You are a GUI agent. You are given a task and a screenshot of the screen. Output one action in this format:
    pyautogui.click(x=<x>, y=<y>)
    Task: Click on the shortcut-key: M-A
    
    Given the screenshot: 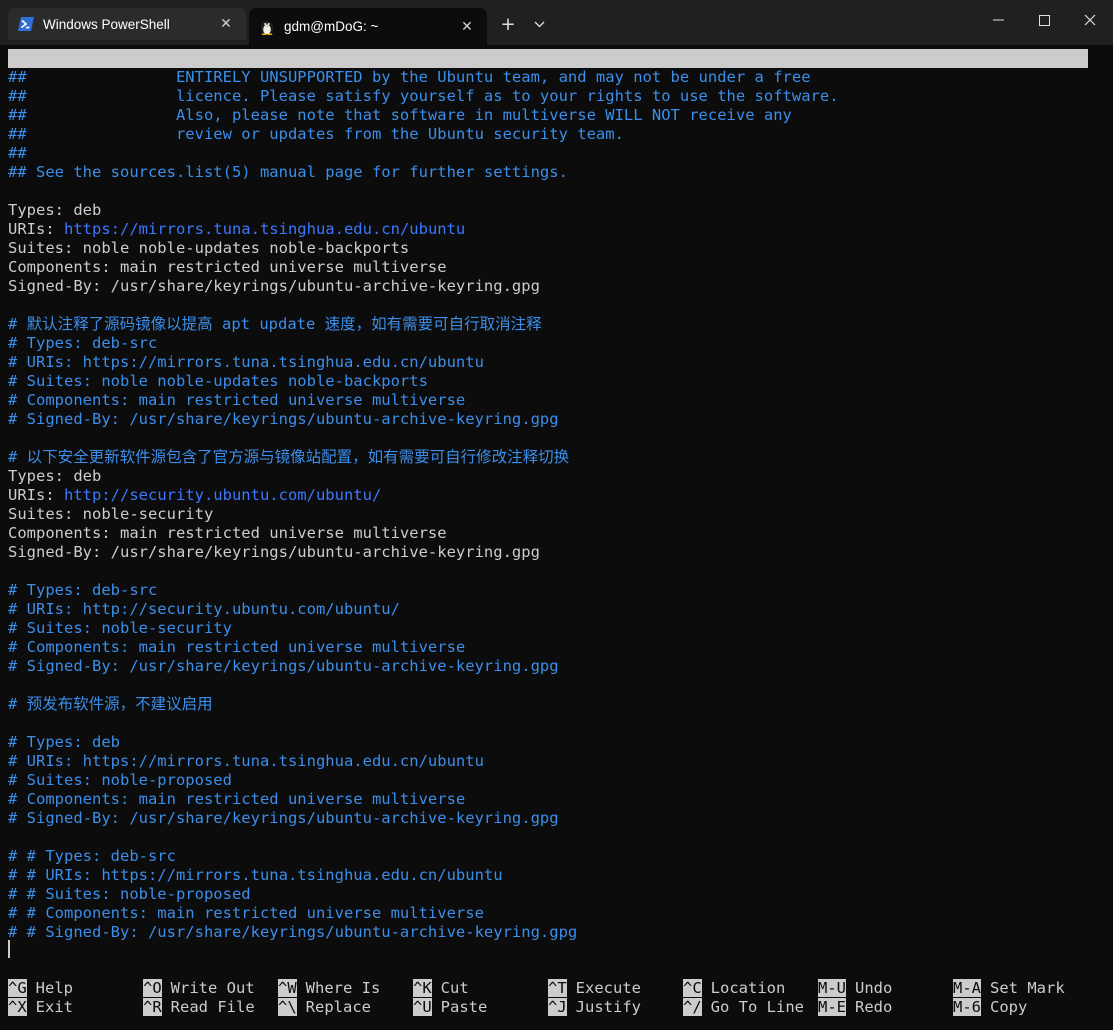 What is the action you would take?
    pyautogui.click(x=967, y=988)
    